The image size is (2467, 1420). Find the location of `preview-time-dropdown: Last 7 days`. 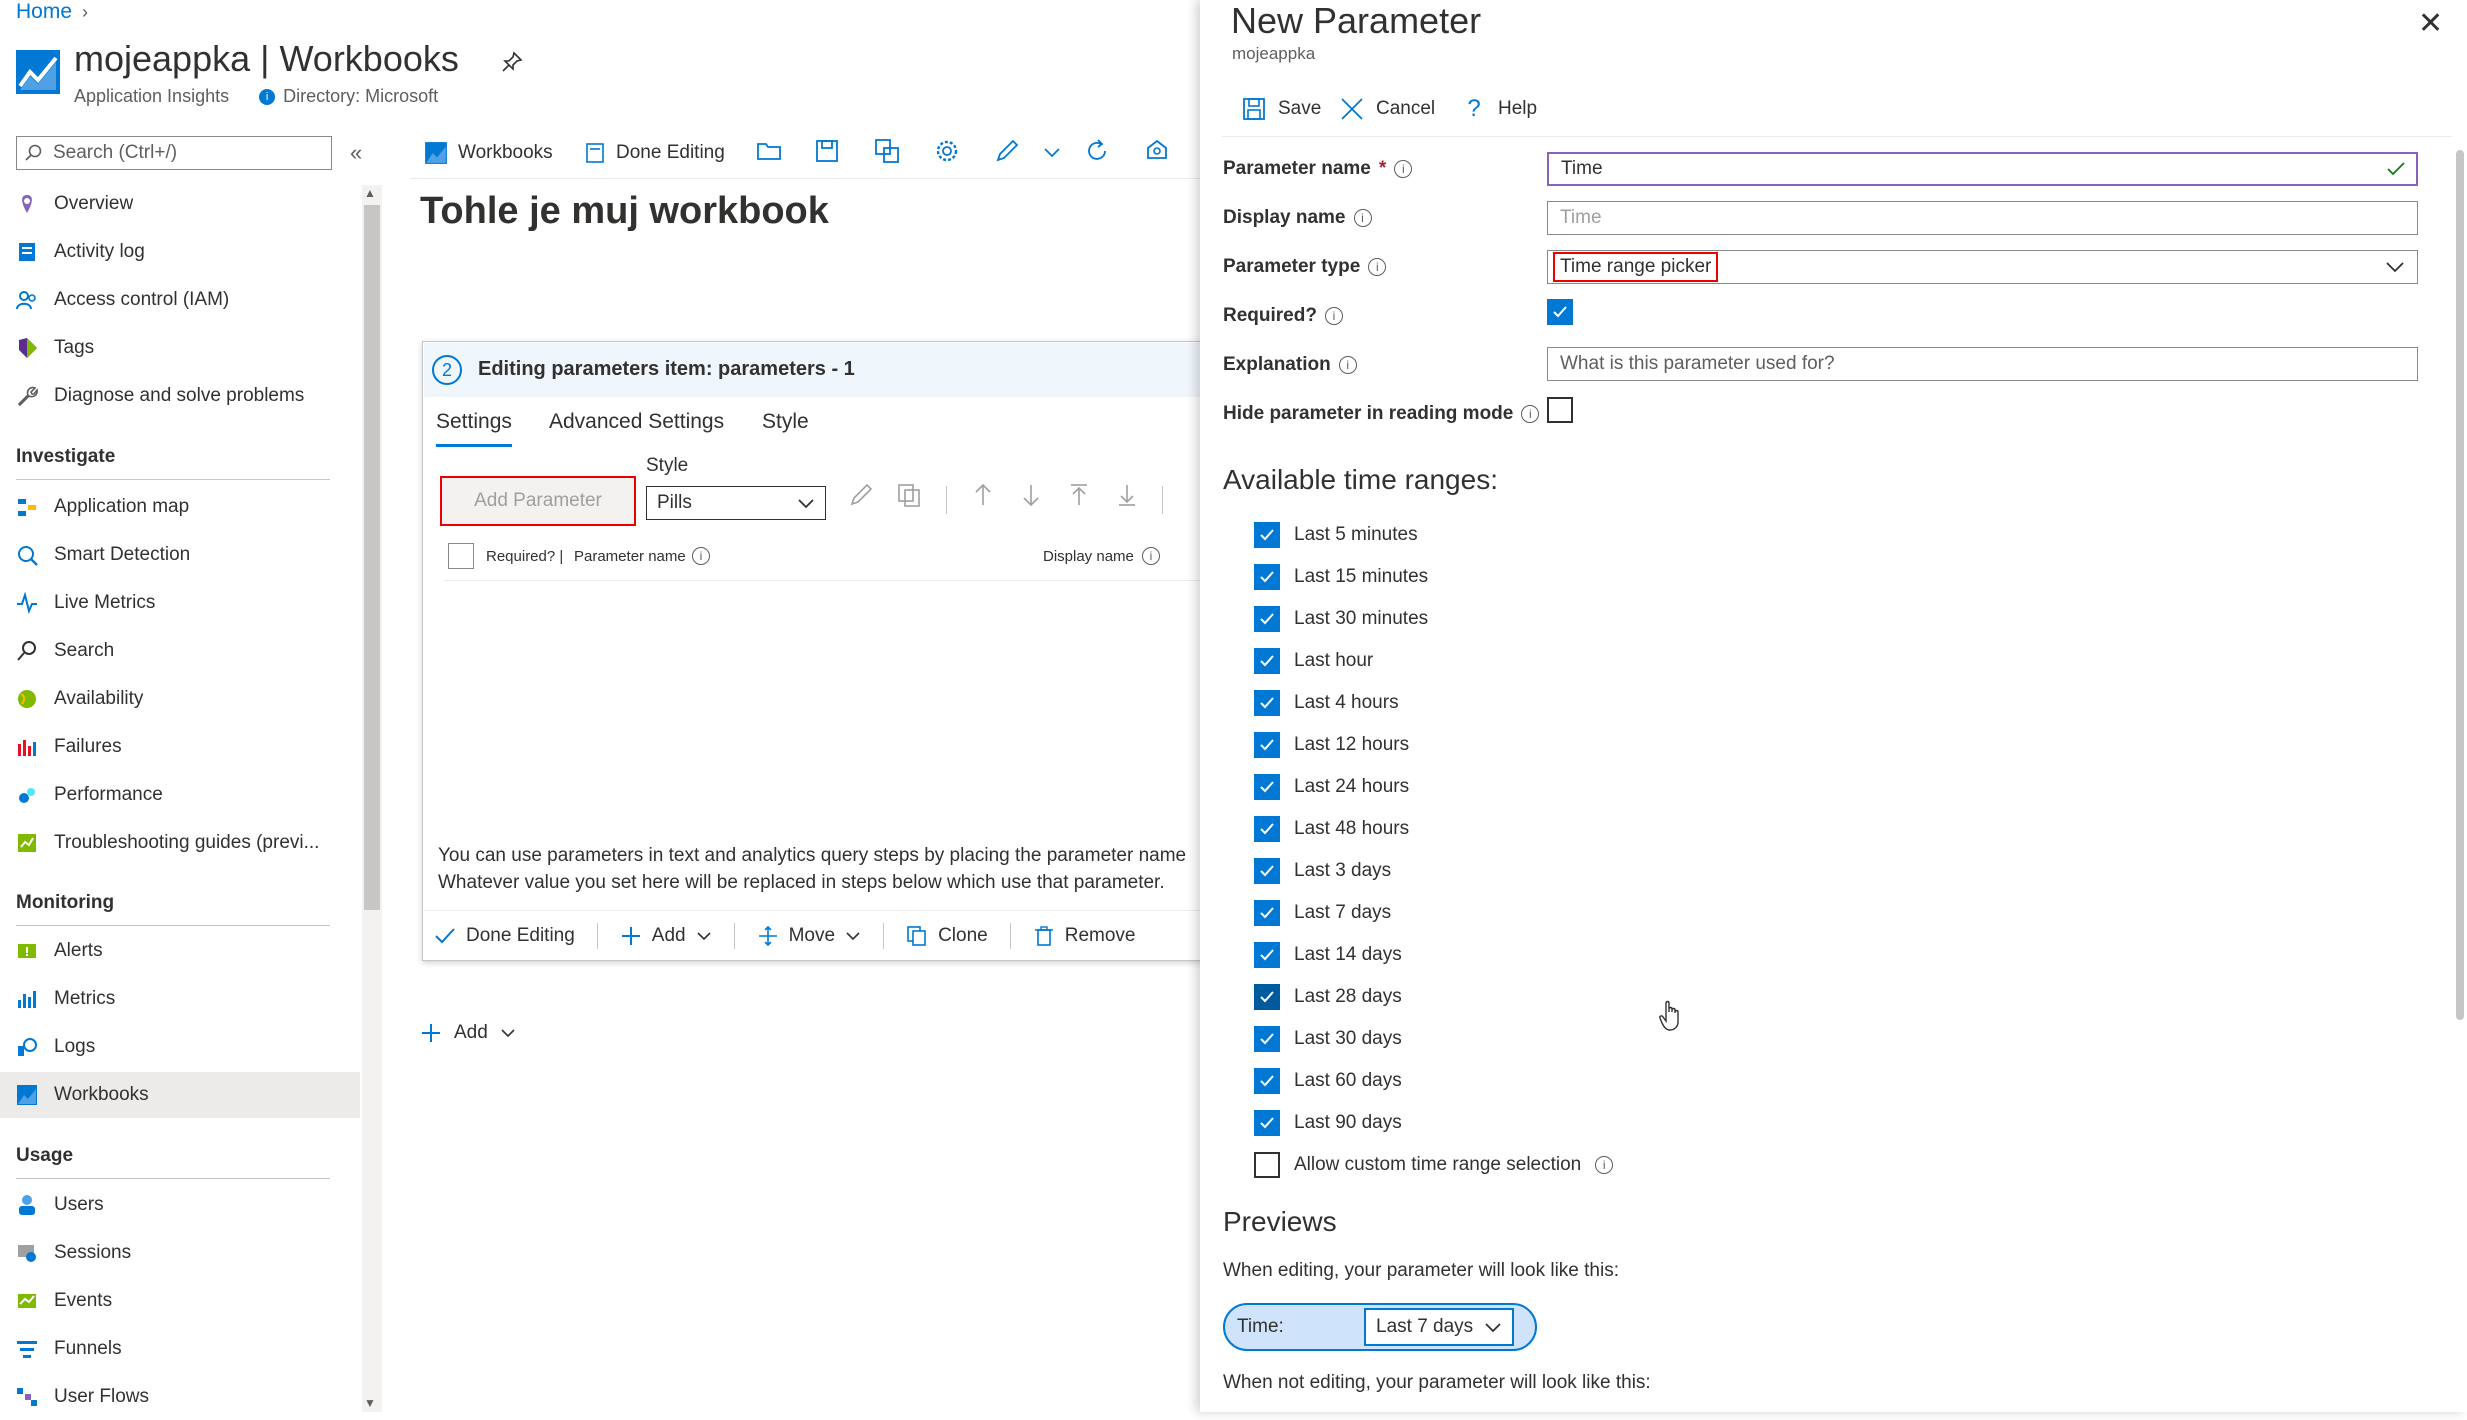

preview-time-dropdown: Last 7 days is located at coordinates (1439, 1327).